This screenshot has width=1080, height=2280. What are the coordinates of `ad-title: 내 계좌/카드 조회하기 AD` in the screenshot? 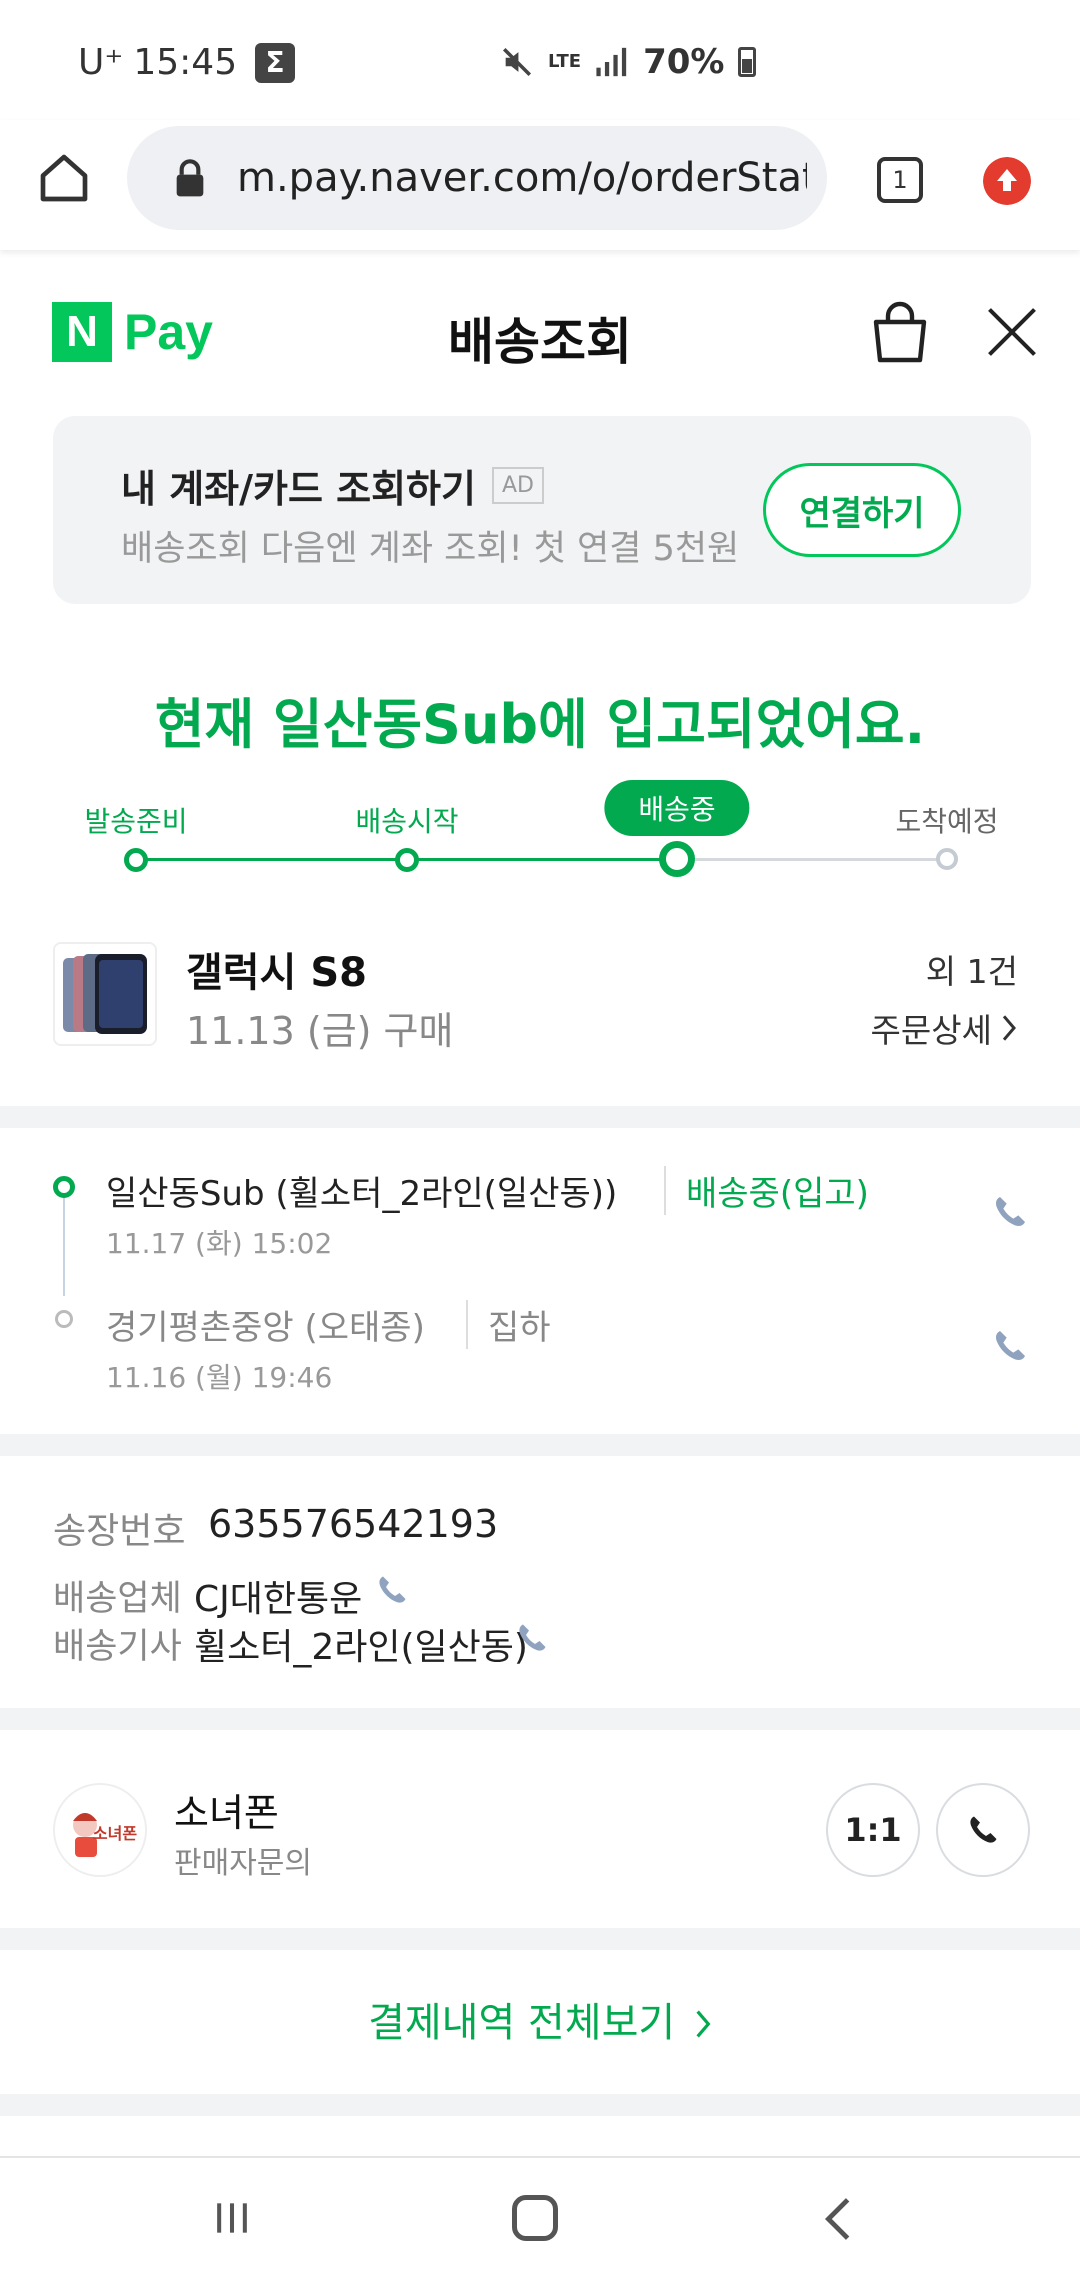 It's located at (332, 485).